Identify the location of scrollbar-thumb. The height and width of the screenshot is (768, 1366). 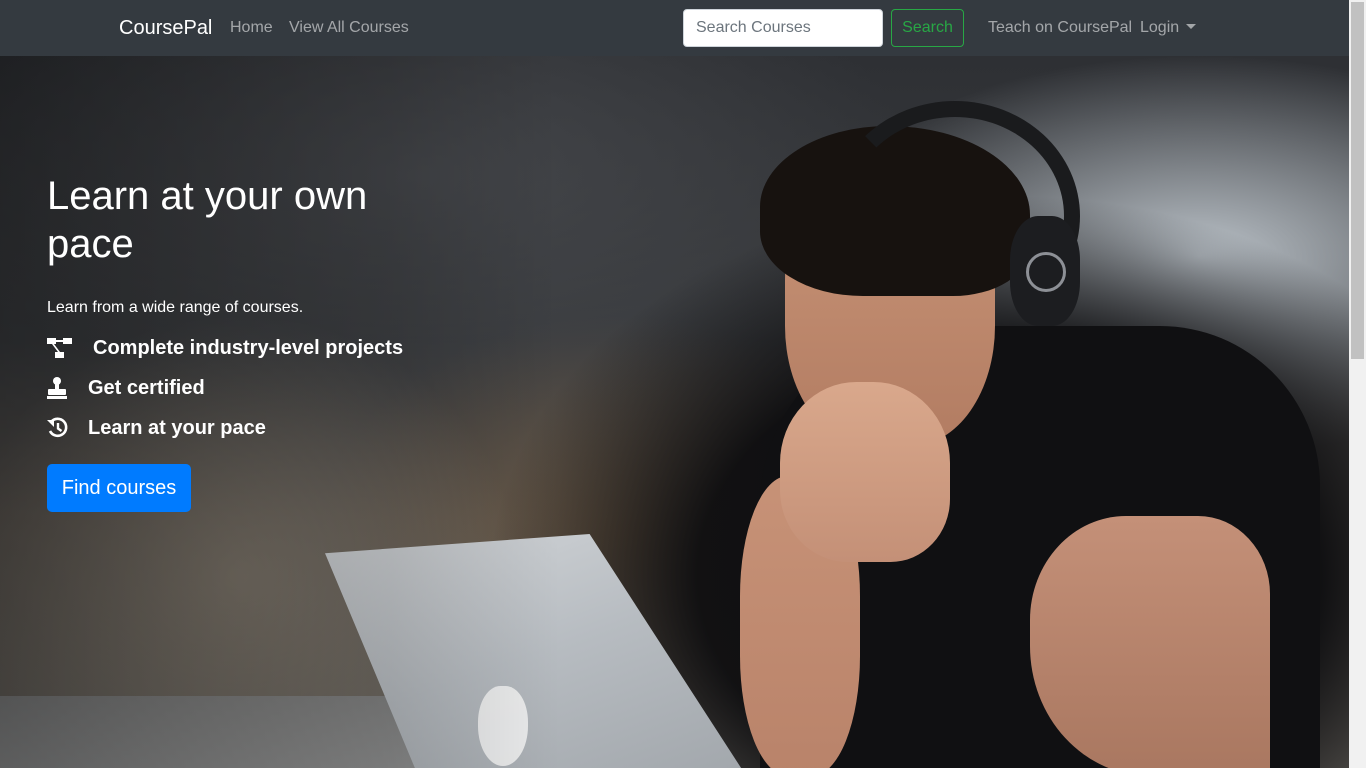
(1357, 180).